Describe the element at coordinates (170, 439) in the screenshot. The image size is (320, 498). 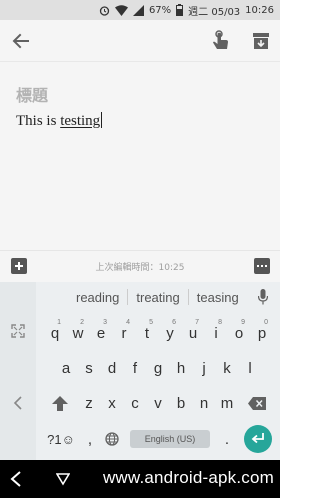
I see `space-bar: English (US)` at that location.